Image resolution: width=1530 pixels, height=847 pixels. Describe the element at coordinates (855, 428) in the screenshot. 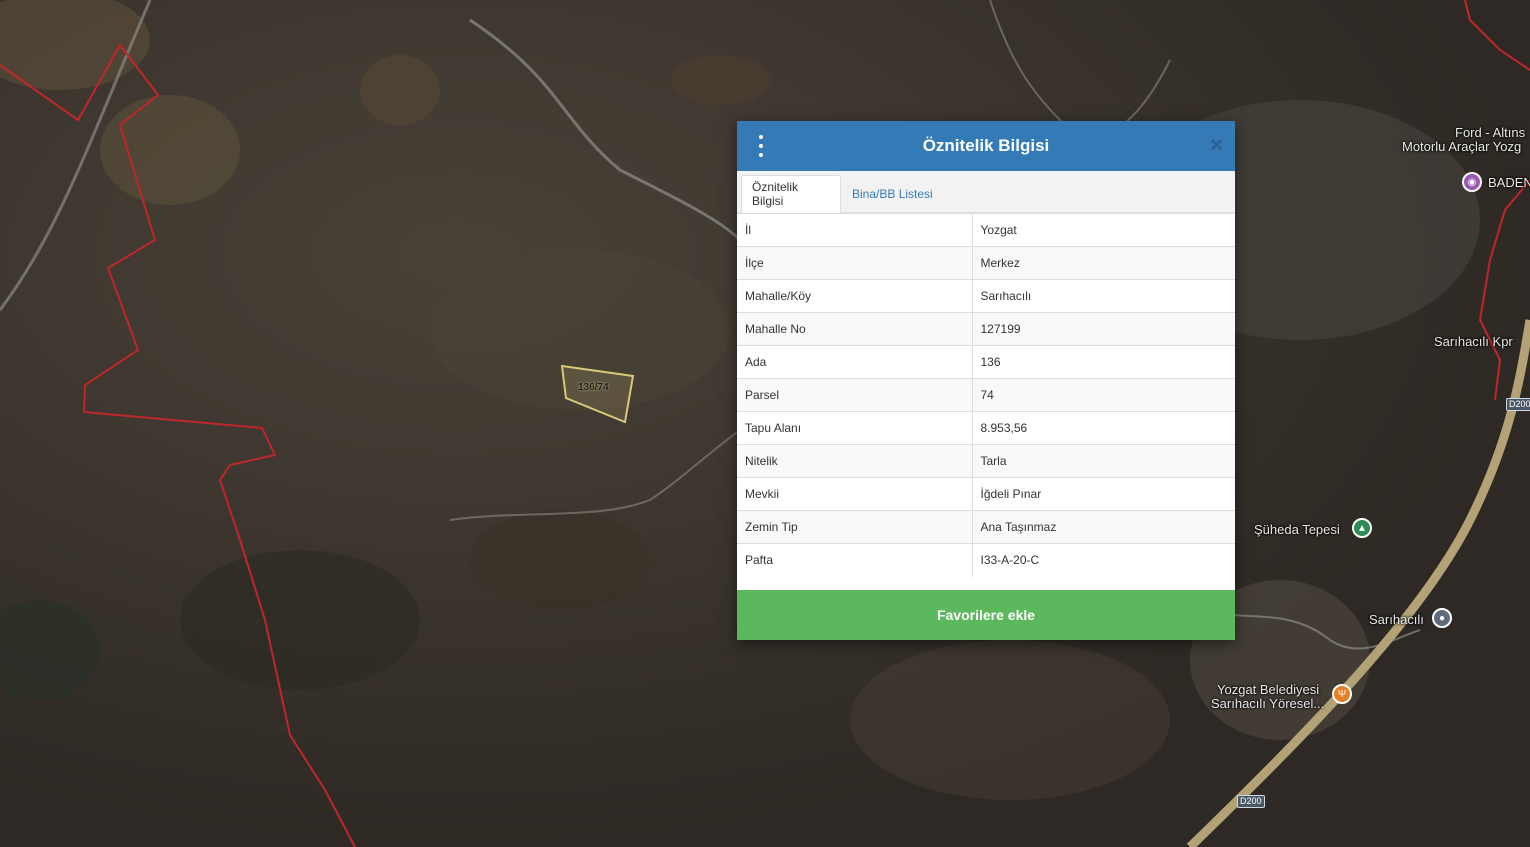

I see `row-key: Tapu Alanı` at that location.